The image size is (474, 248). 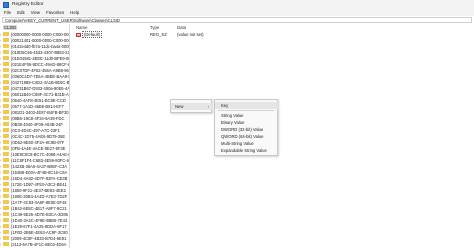 I want to click on menu-view: View, so click(x=35, y=12).